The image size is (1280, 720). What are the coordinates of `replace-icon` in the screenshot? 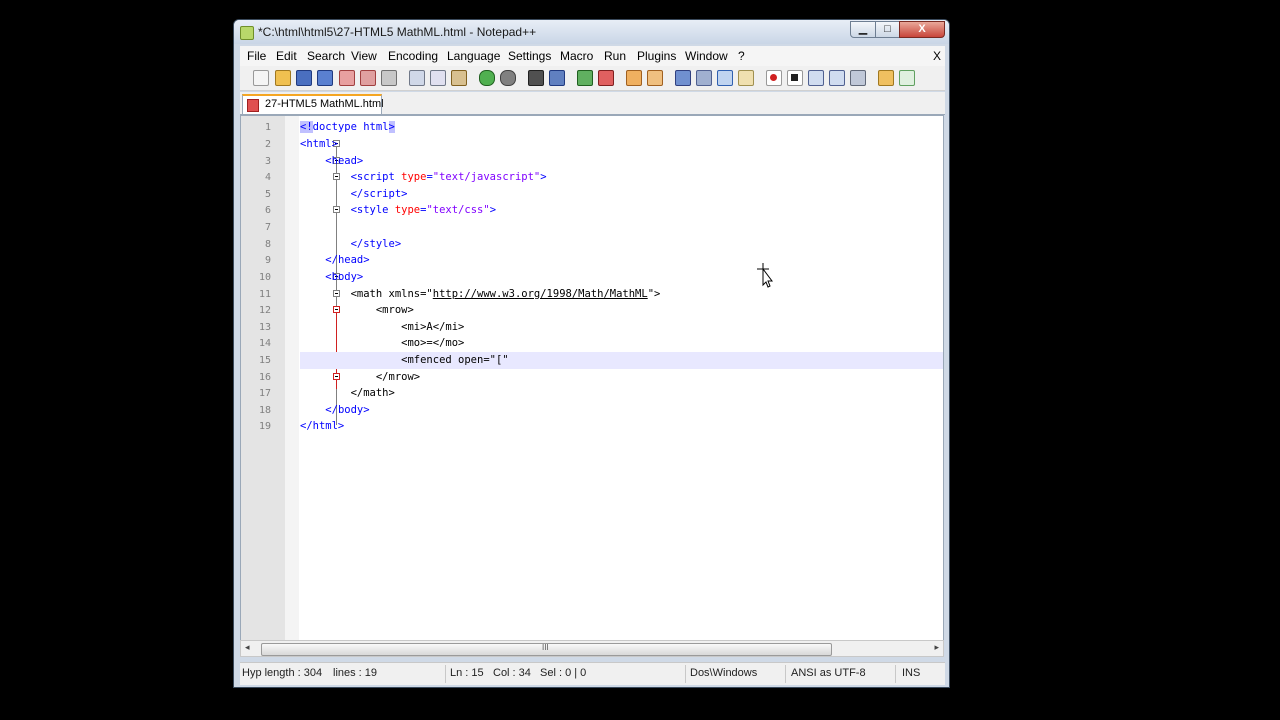 It's located at (557, 78).